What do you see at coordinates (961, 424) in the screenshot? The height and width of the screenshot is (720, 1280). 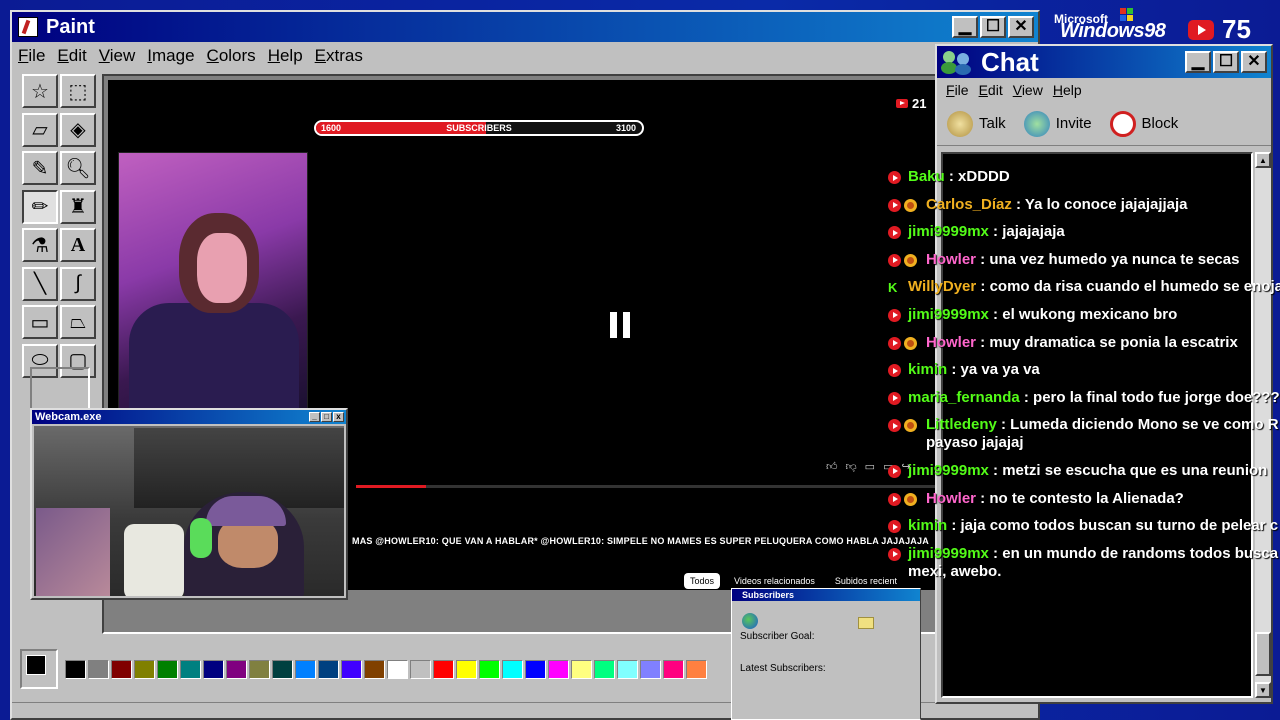 I see `chat-username: Littledeny` at bounding box center [961, 424].